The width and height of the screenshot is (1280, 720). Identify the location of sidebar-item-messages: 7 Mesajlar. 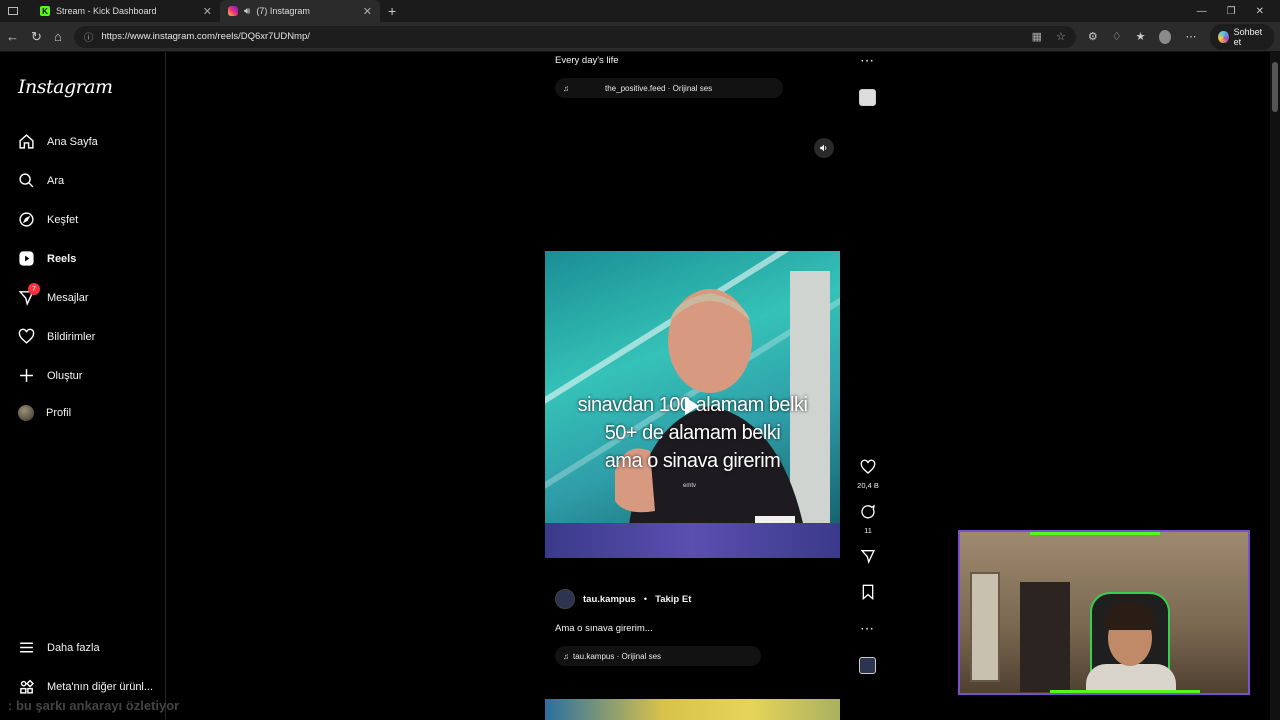
(53, 294).